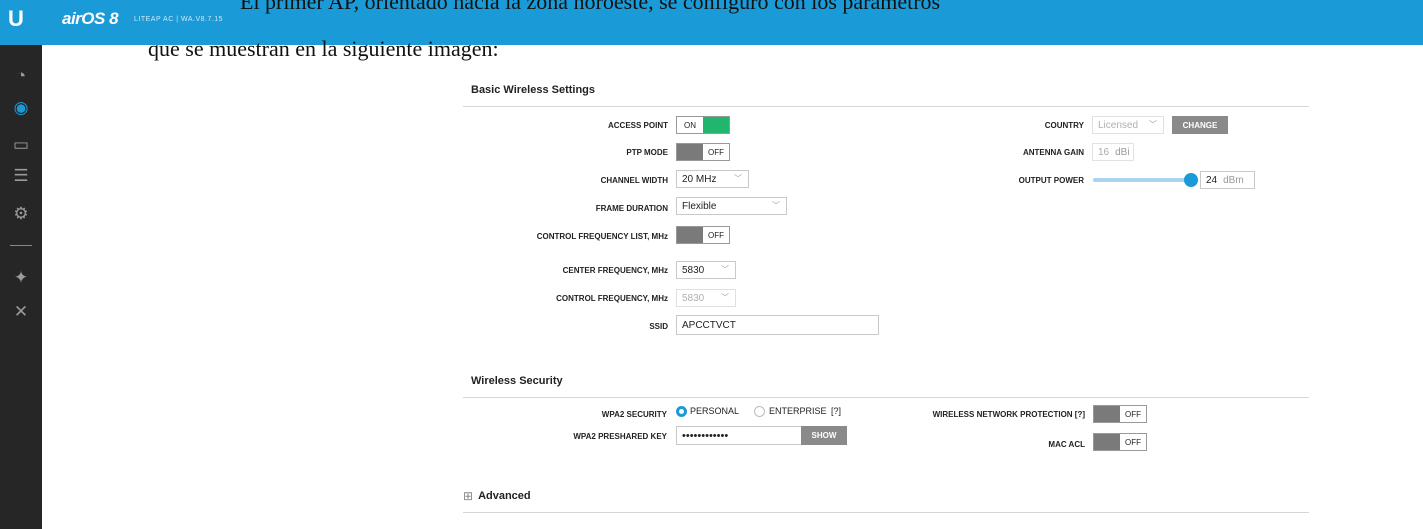 Image resolution: width=1423 pixels, height=529 pixels. Describe the element at coordinates (21, 108) in the screenshot. I see `wireless-icon: ◉` at that location.